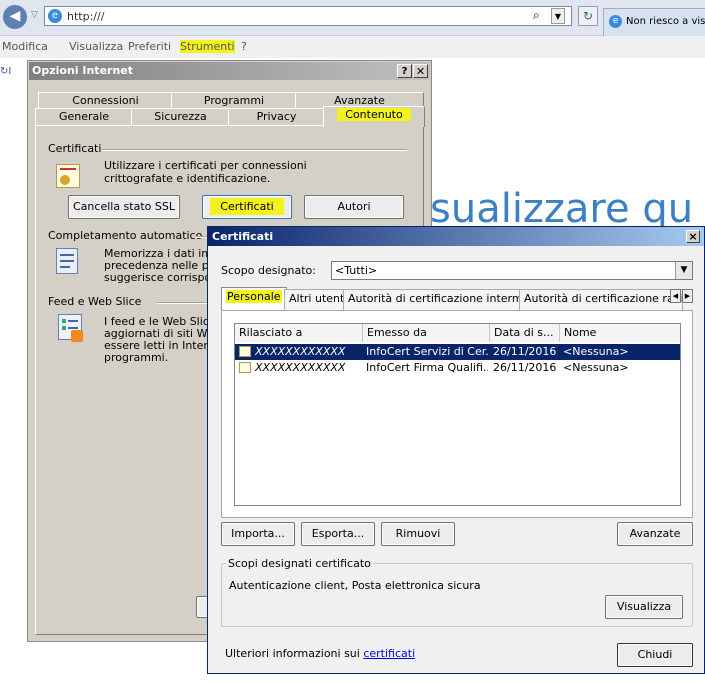 The width and height of the screenshot is (705, 682). I want to click on tab-scroll-right-icon: ▶, so click(687, 296).